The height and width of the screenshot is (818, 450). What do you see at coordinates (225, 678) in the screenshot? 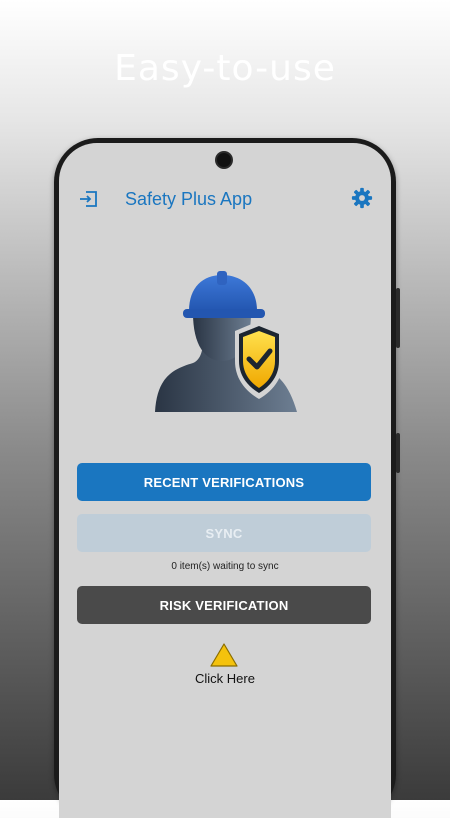
I see `click-here-link: Click Here` at bounding box center [225, 678].